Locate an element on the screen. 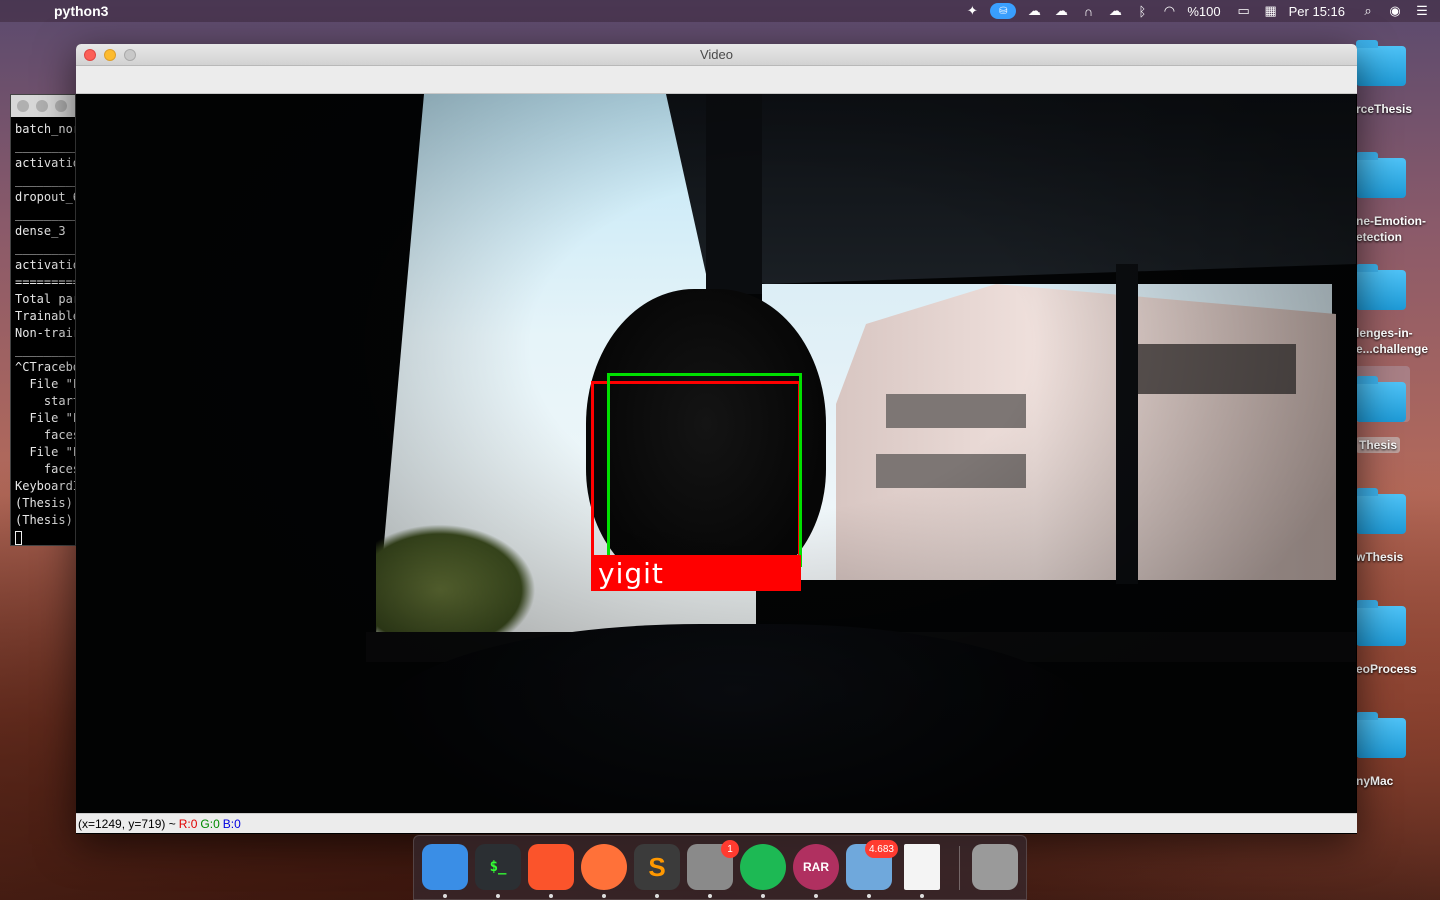 The width and height of the screenshot is (1440, 900). control-center-icon: ☰ is located at coordinates (1422, 10).